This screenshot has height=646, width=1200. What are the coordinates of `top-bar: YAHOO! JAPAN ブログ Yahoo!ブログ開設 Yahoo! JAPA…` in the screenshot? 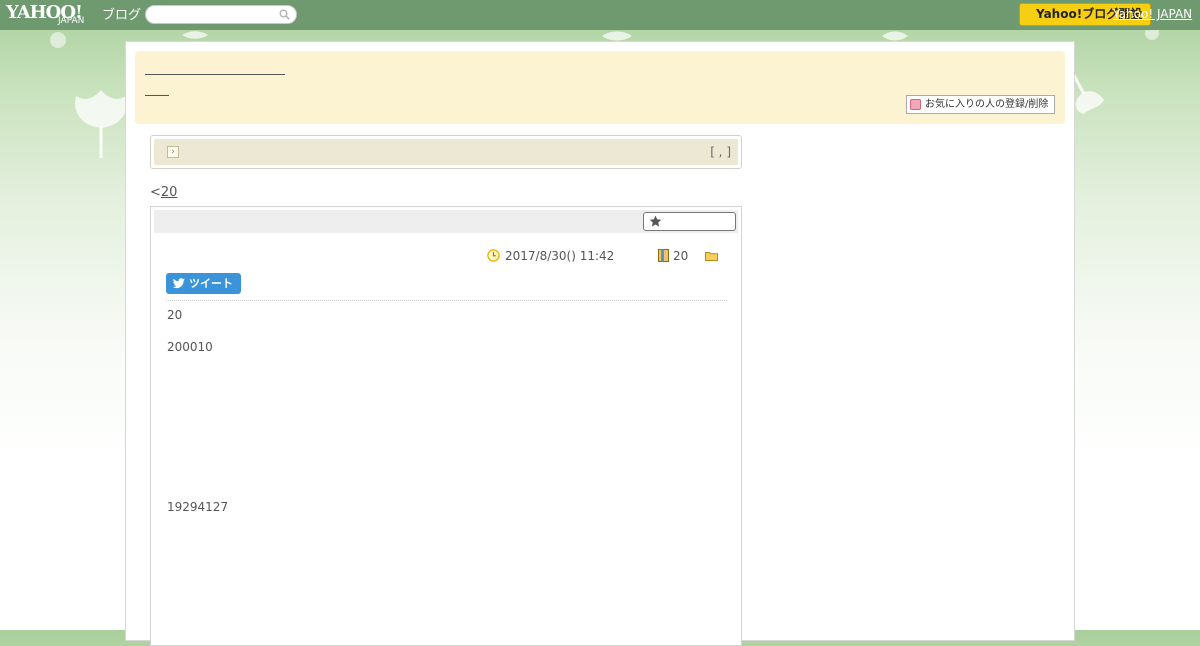 It's located at (600, 15).